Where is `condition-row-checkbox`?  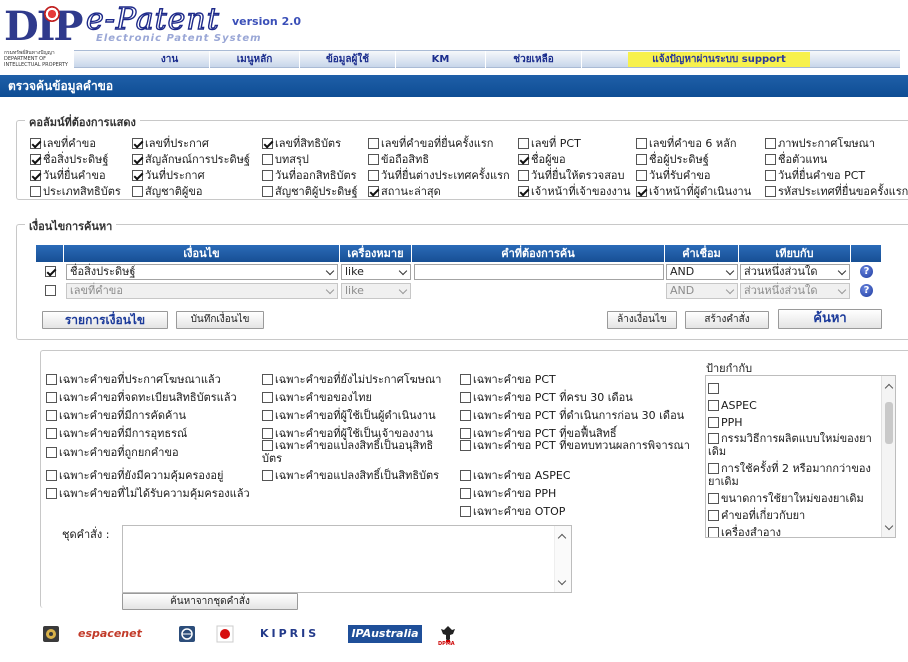
condition-row-checkbox is located at coordinates (50, 271).